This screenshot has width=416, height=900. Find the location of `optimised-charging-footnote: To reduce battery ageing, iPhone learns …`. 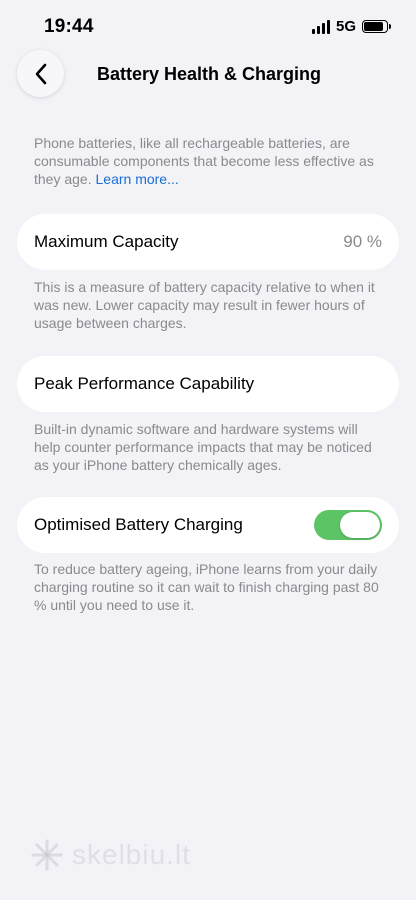

optimised-charging-footnote: To reduce battery ageing, iPhone learns … is located at coordinates (206, 587).